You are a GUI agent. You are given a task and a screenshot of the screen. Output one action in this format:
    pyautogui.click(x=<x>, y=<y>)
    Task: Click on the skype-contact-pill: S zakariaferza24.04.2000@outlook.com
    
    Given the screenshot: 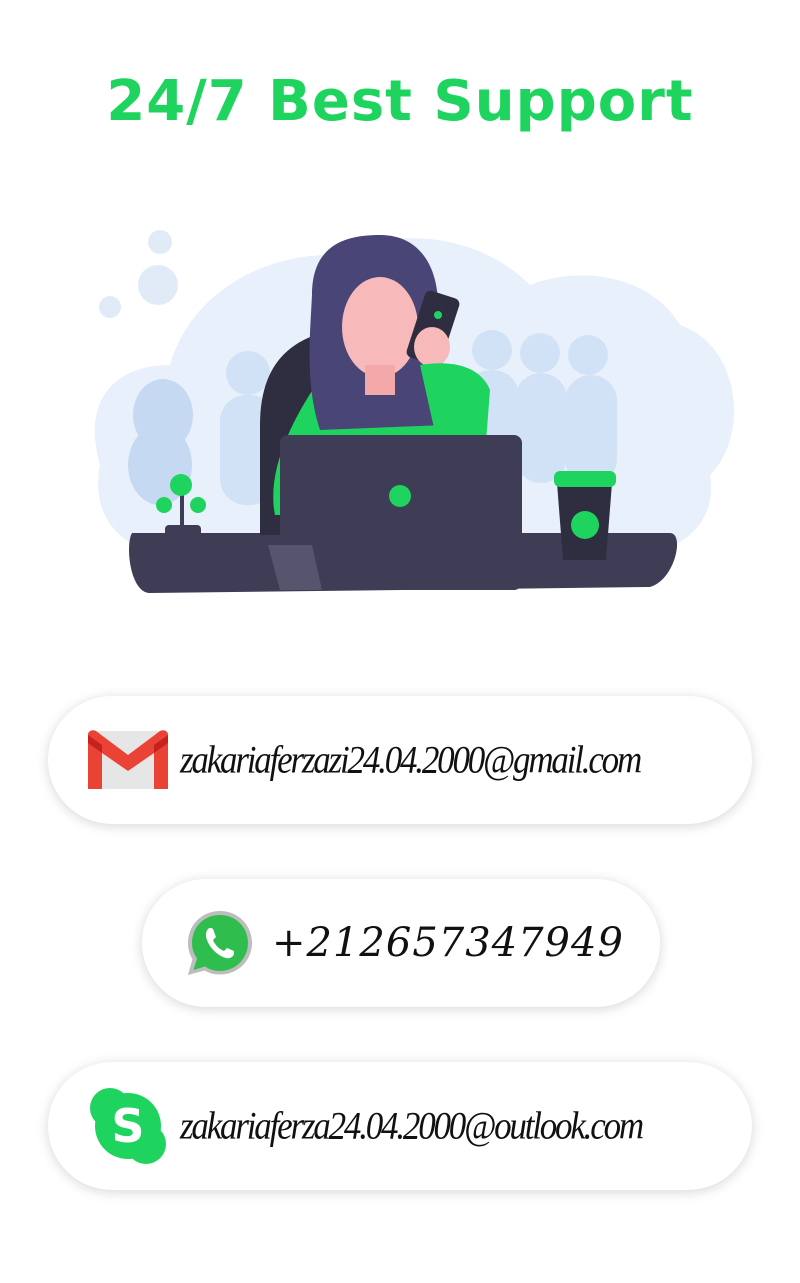 What is the action you would take?
    pyautogui.click(x=400, y=1126)
    